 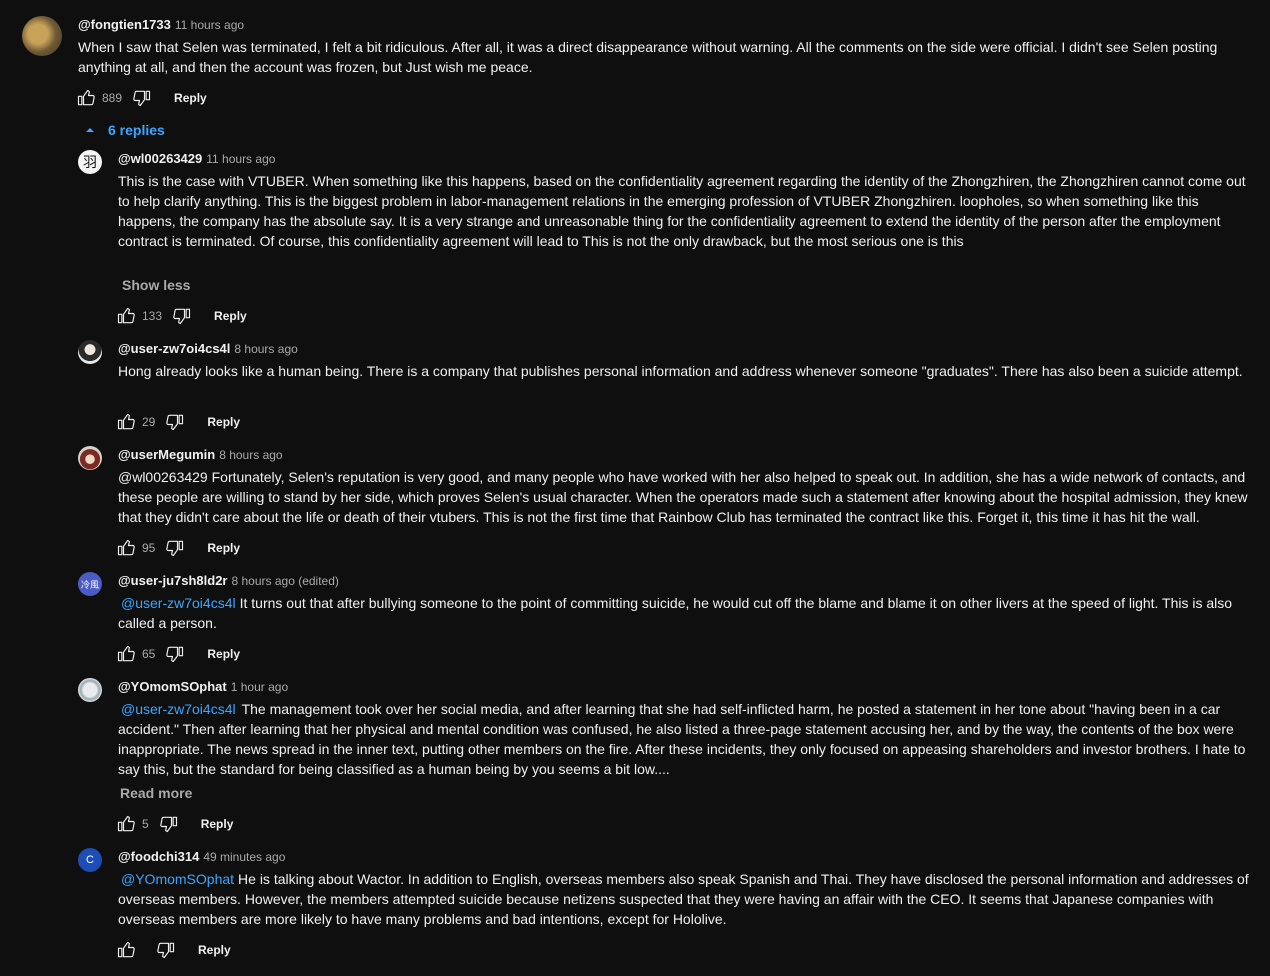 What do you see at coordinates (244, 857) in the screenshot?
I see `timestamp: 49 minutes ago` at bounding box center [244, 857].